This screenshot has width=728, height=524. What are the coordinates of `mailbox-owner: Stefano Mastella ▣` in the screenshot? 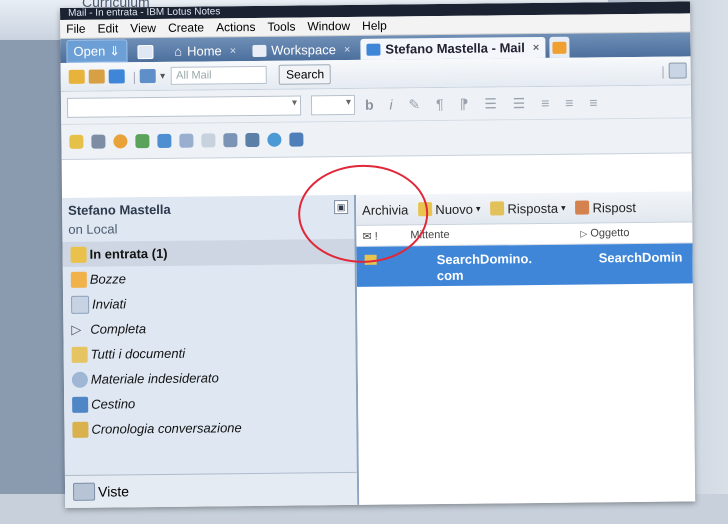 It's located at (208, 208).